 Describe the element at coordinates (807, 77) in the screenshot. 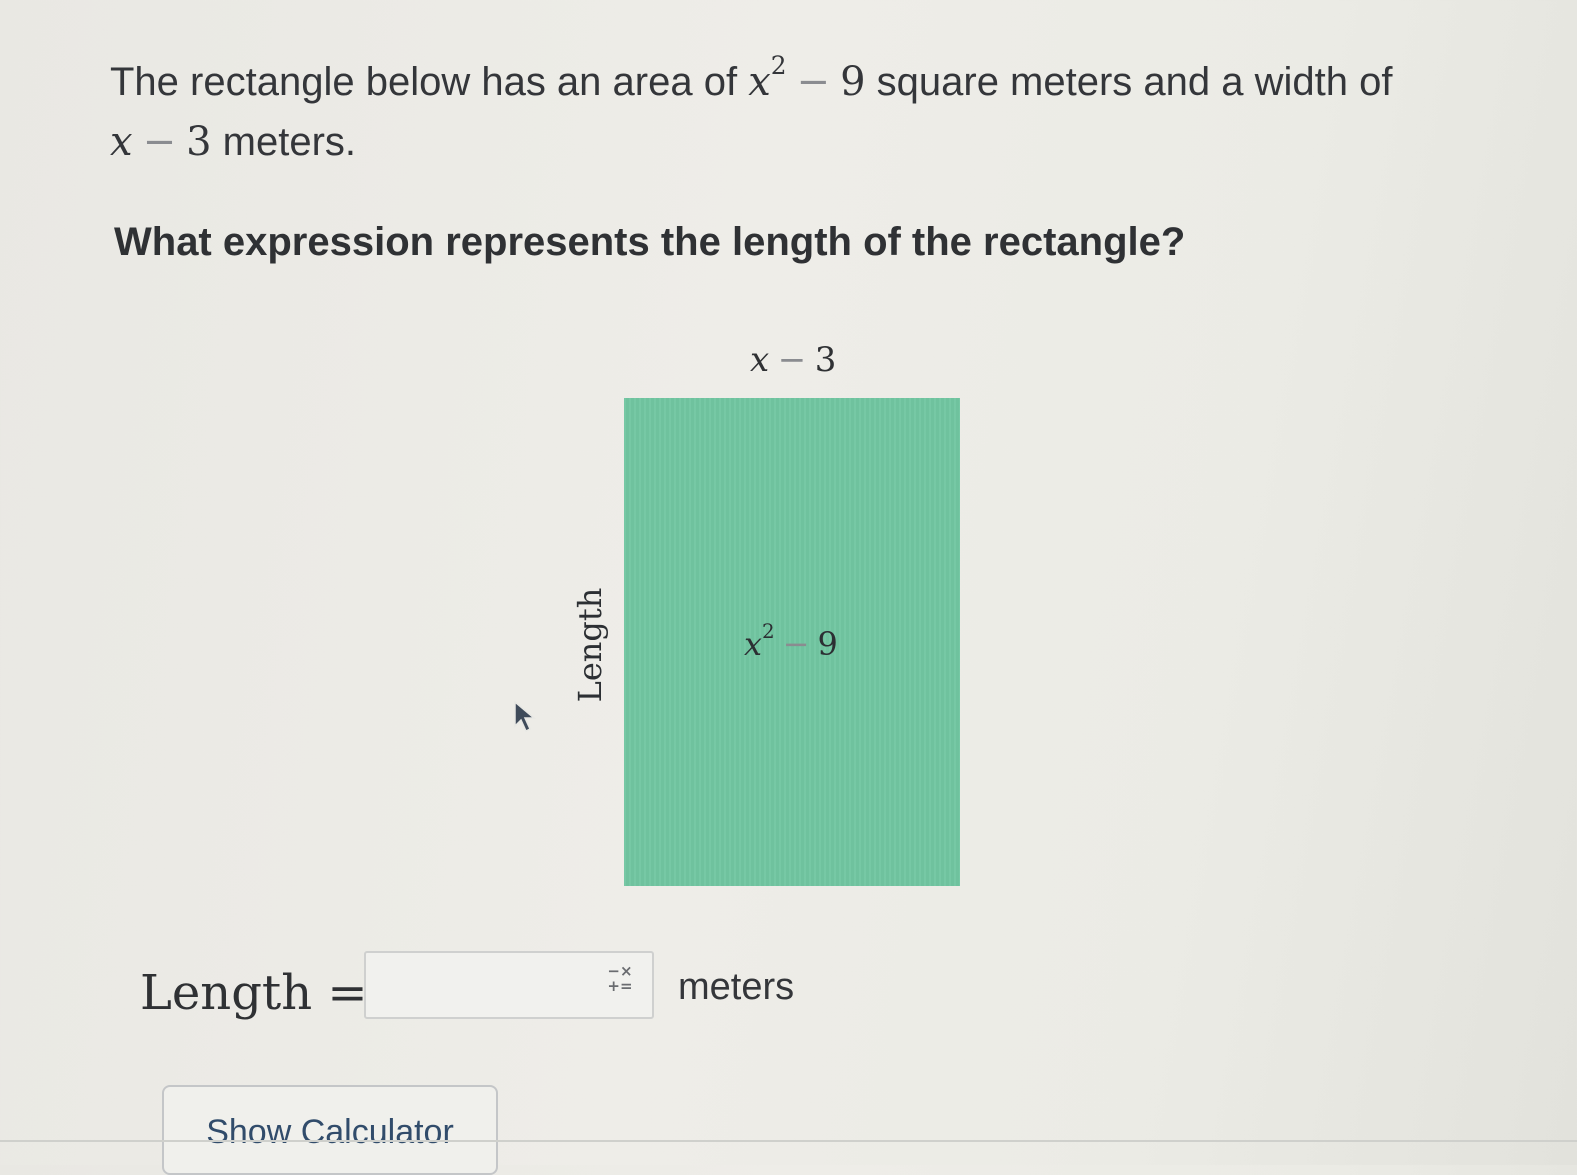

I see `area-expression: x2−9` at that location.